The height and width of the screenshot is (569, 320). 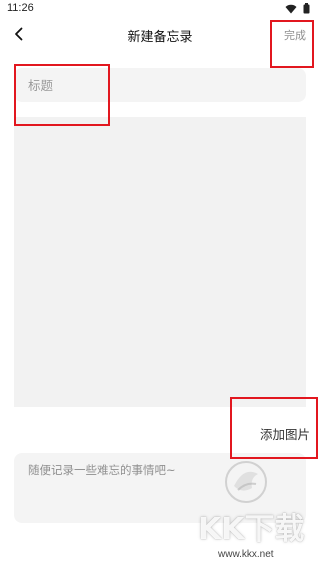 I want to click on title-input, so click(x=158, y=85).